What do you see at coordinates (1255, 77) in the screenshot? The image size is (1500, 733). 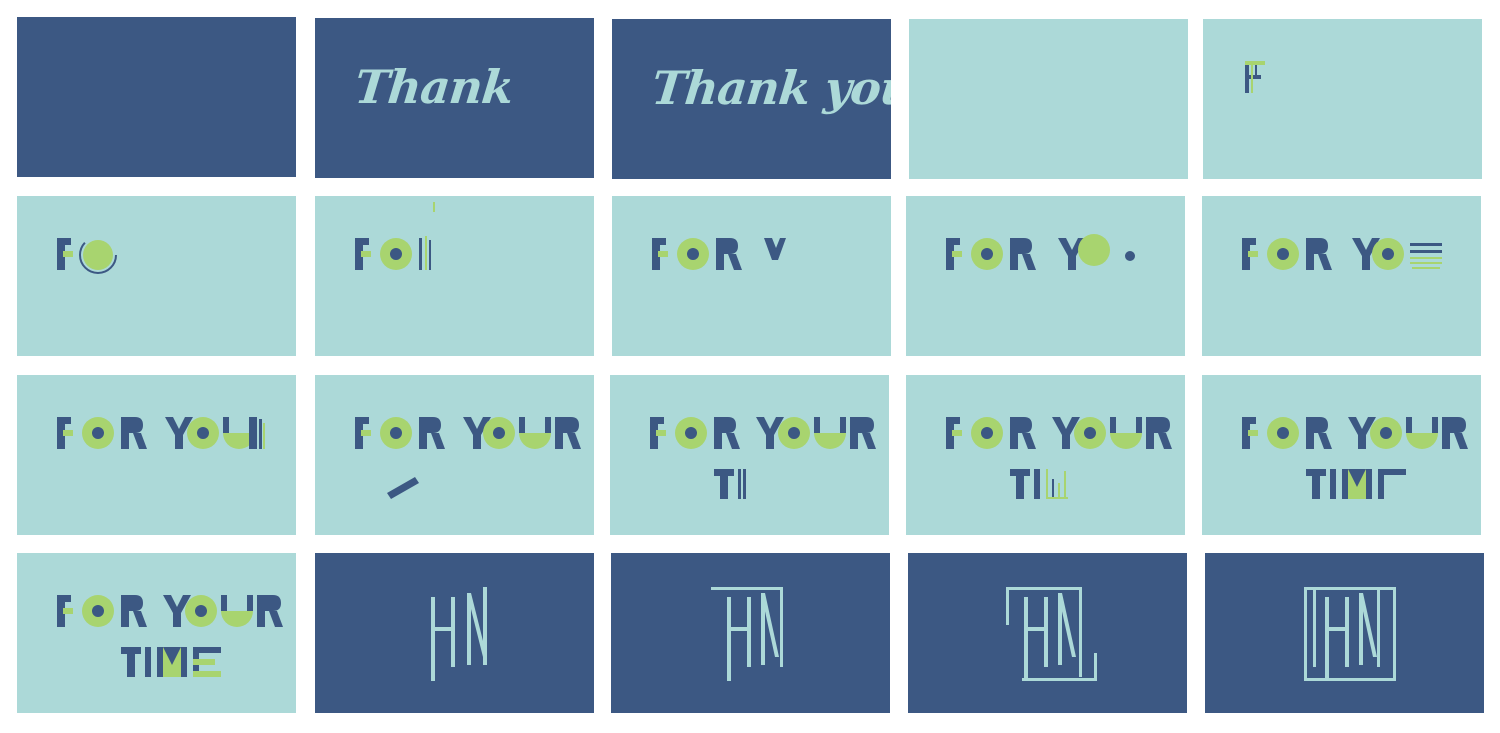 I see `letter-f-graphic` at bounding box center [1255, 77].